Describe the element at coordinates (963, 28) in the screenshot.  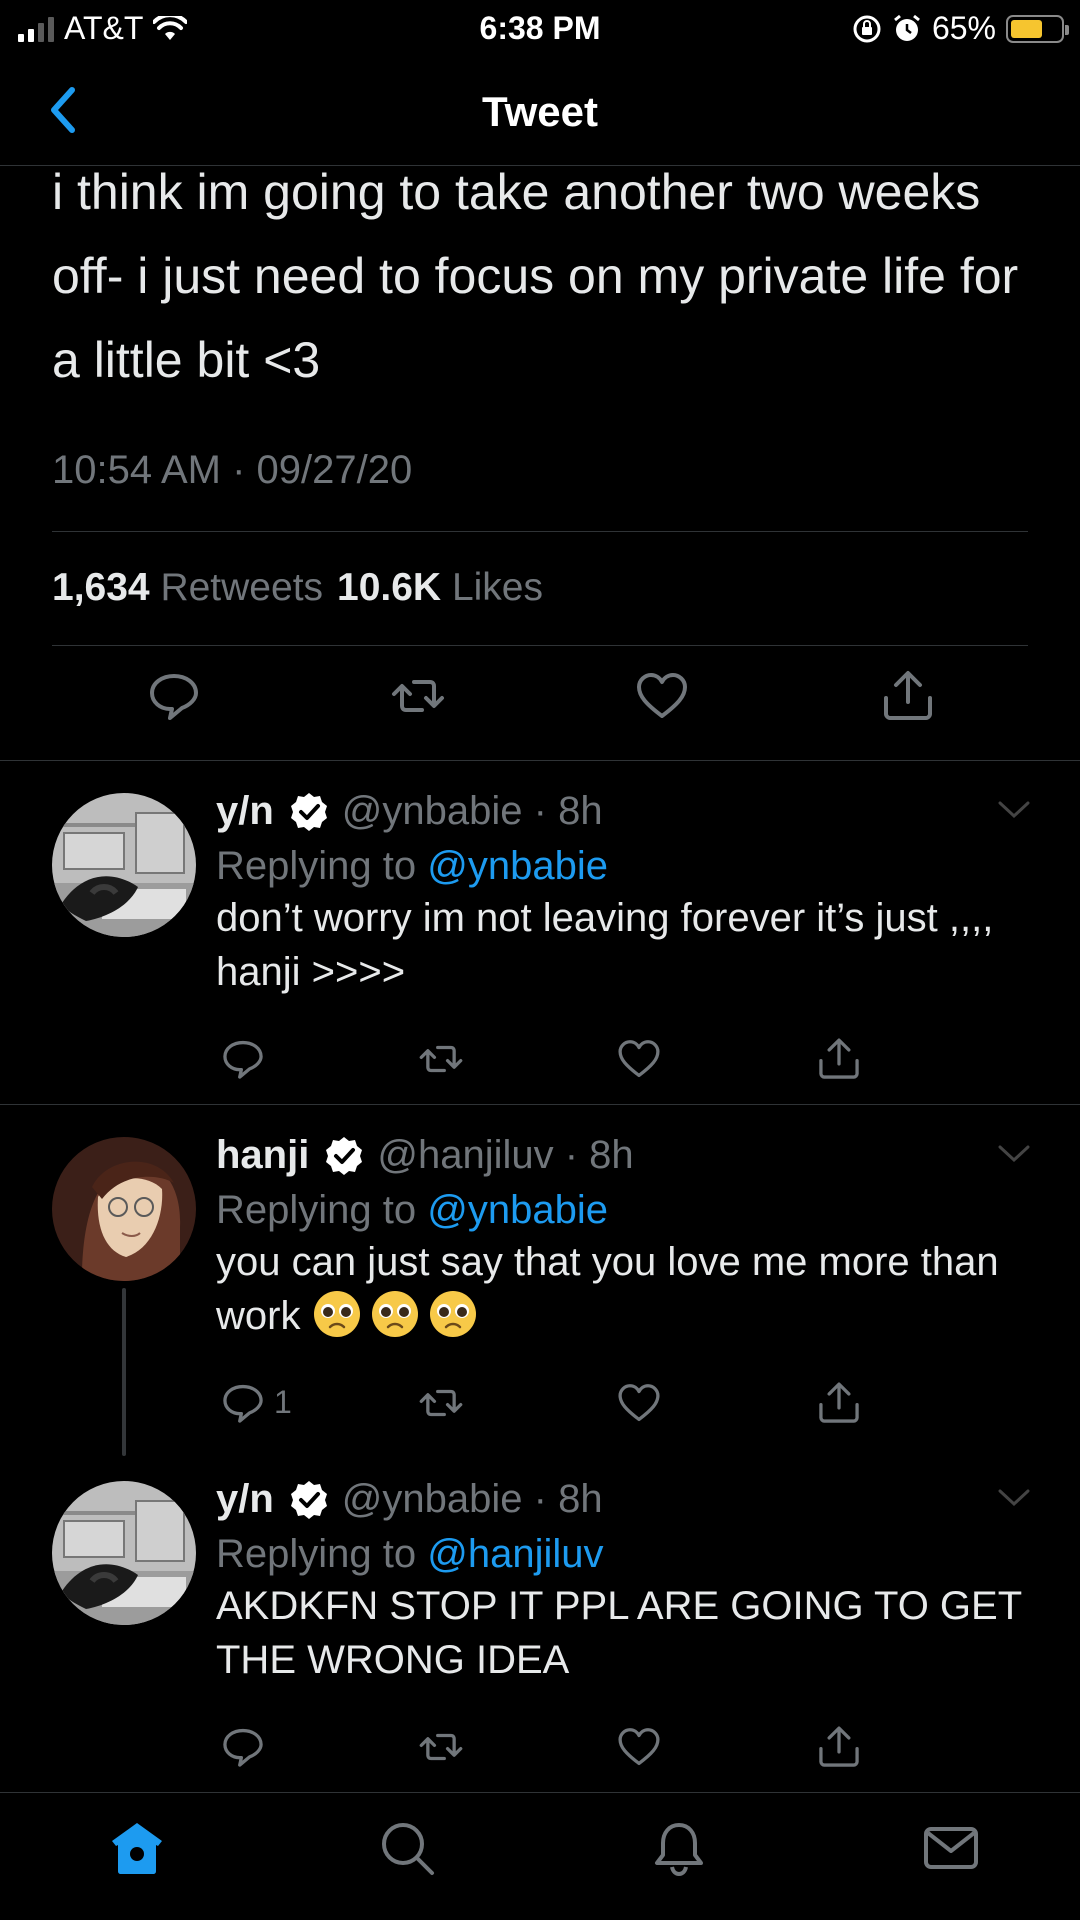
I see `battery-percent: 65%` at that location.